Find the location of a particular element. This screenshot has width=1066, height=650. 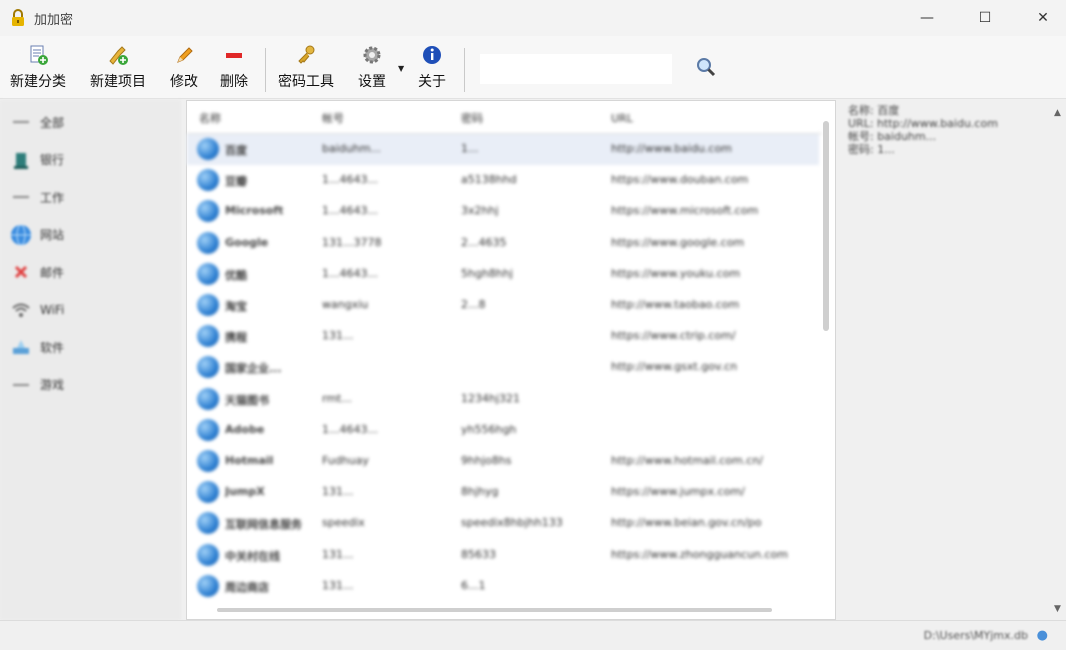

table-row: JumpX 131... 8hjhyg https://www.jumpx.com/ is located at coordinates (503, 492).